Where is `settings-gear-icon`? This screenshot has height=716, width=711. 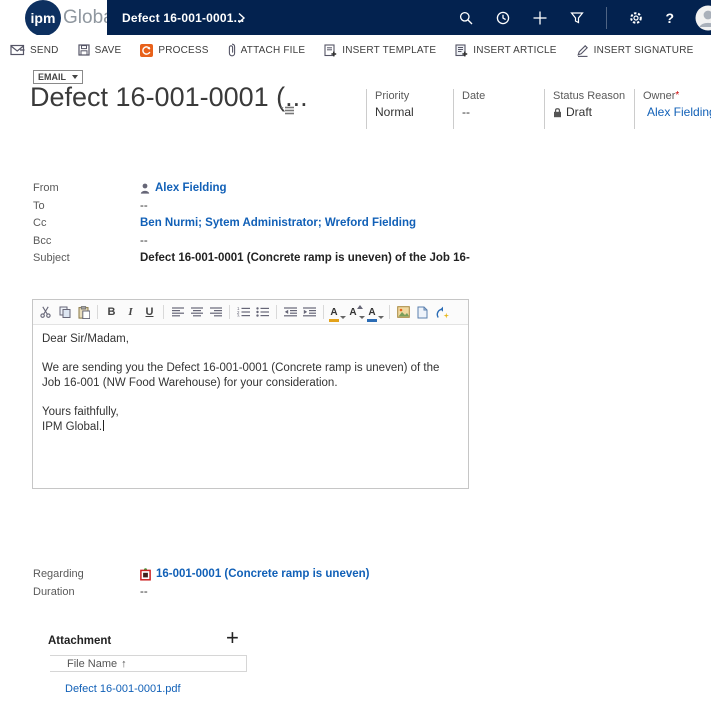
settings-gear-icon is located at coordinates (636, 18).